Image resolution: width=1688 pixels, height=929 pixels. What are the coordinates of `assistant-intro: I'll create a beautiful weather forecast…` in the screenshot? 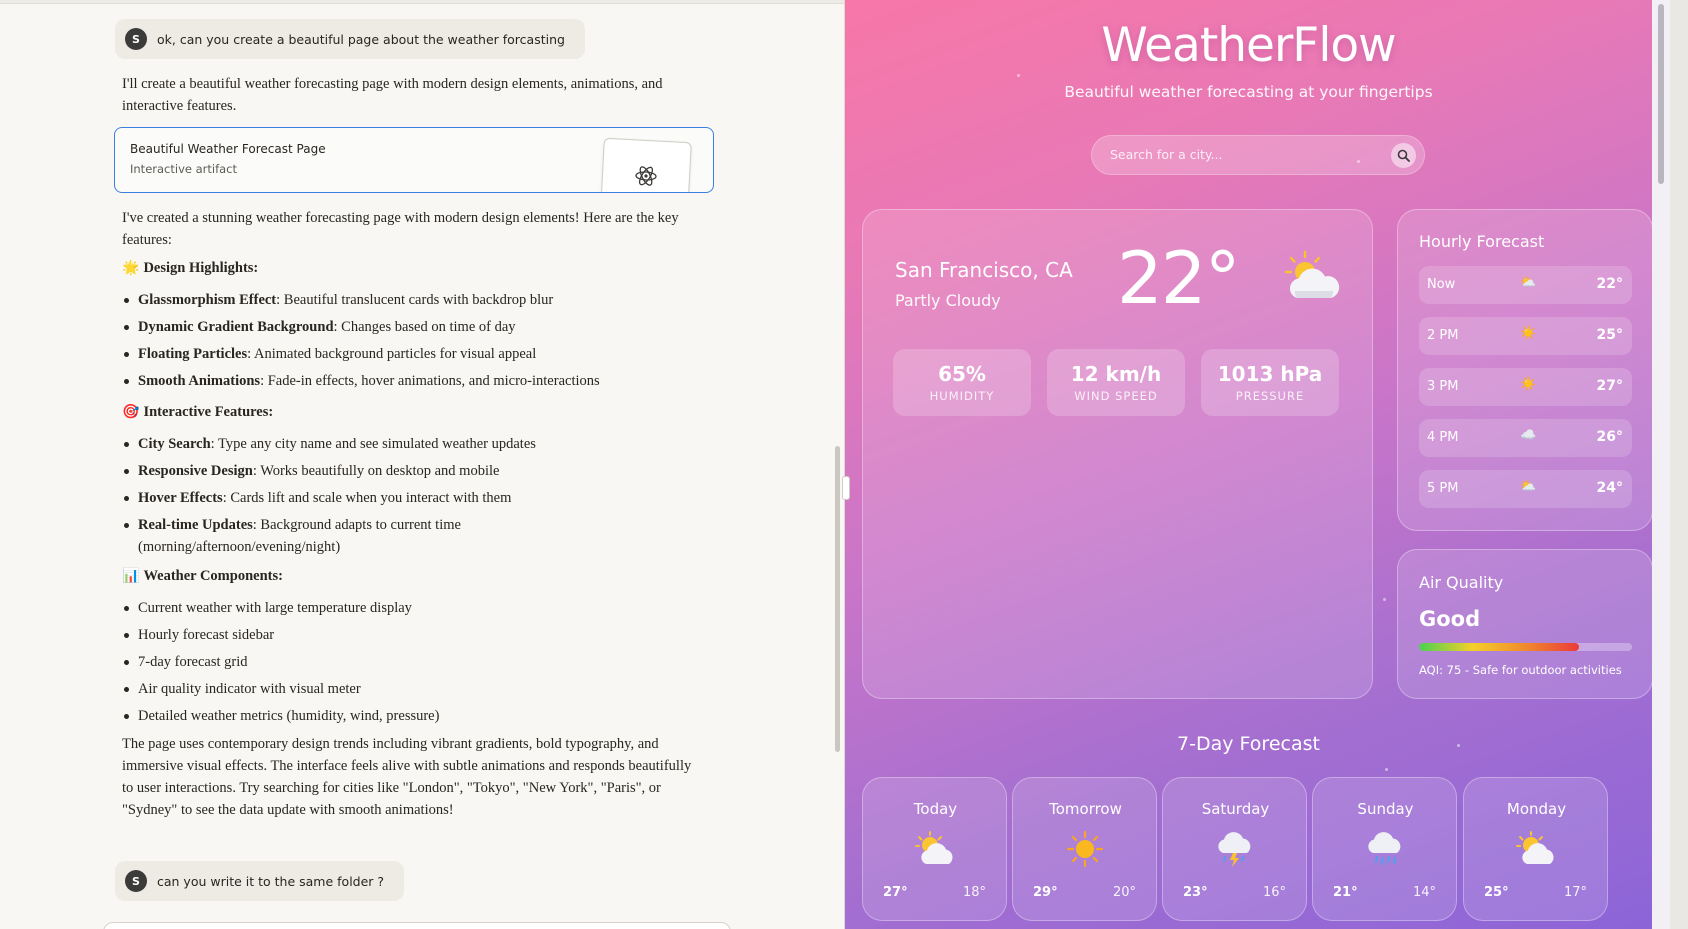 It's located at (392, 95).